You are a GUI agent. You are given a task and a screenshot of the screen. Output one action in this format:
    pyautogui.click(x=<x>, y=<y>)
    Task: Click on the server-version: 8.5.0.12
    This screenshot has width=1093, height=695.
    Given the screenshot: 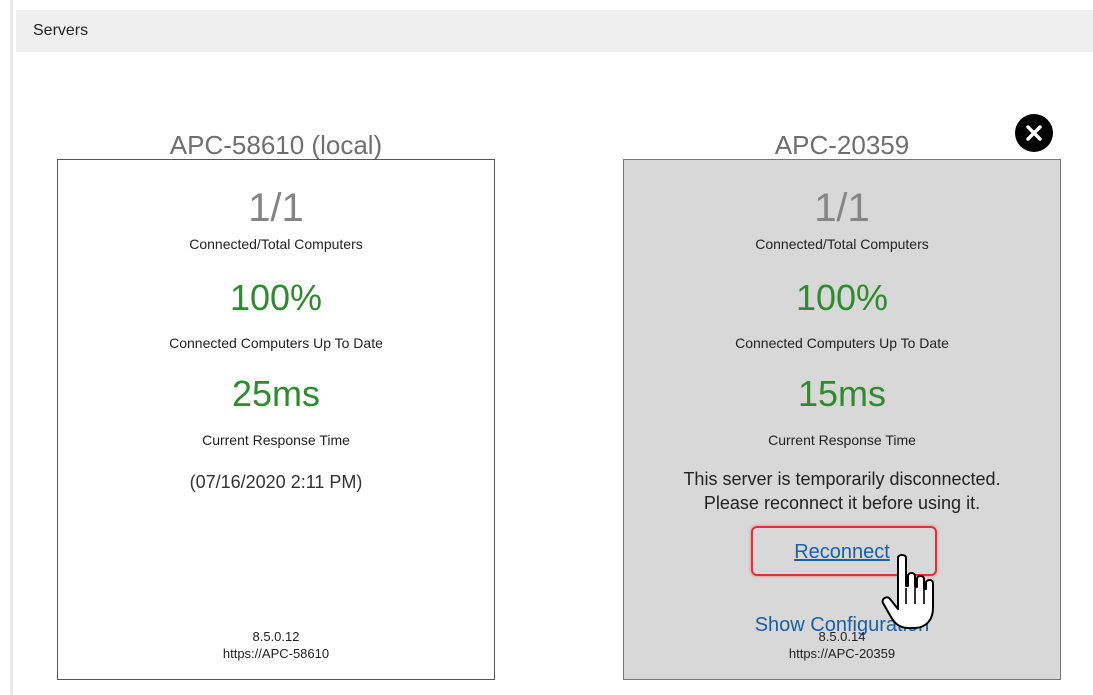 What is the action you would take?
    pyautogui.click(x=276, y=636)
    